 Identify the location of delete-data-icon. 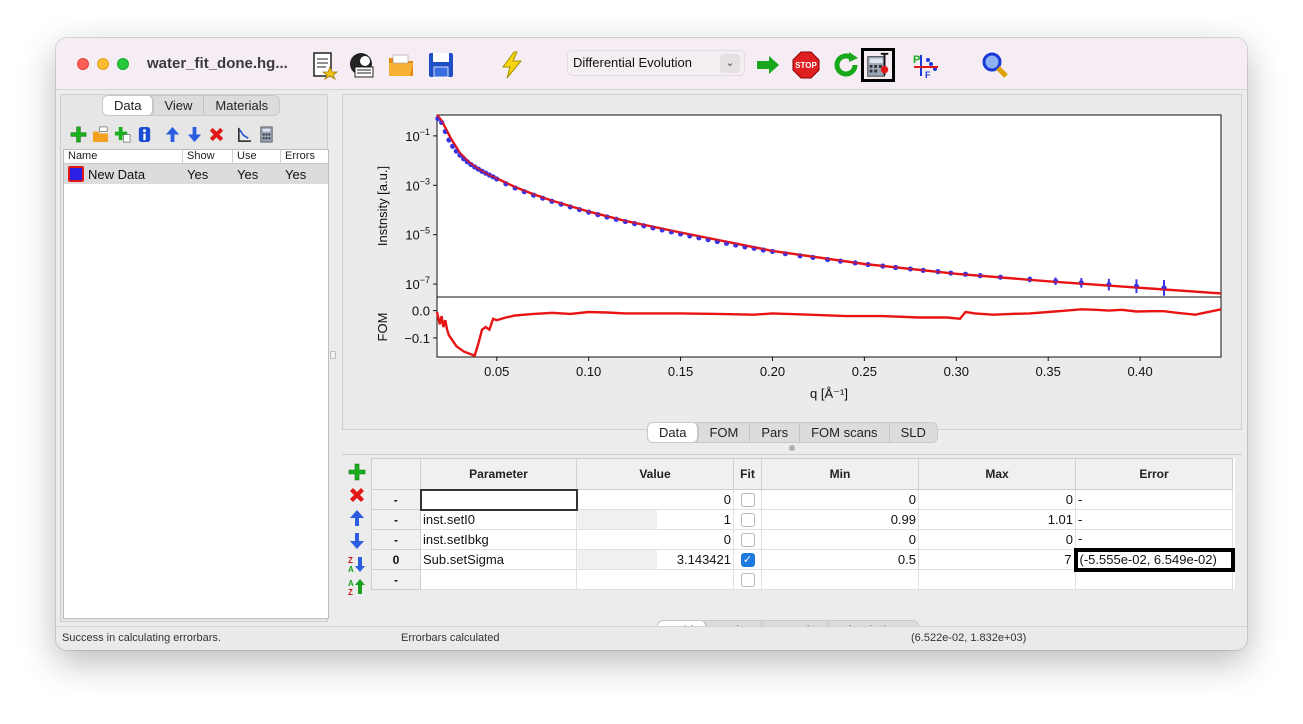
(216, 134).